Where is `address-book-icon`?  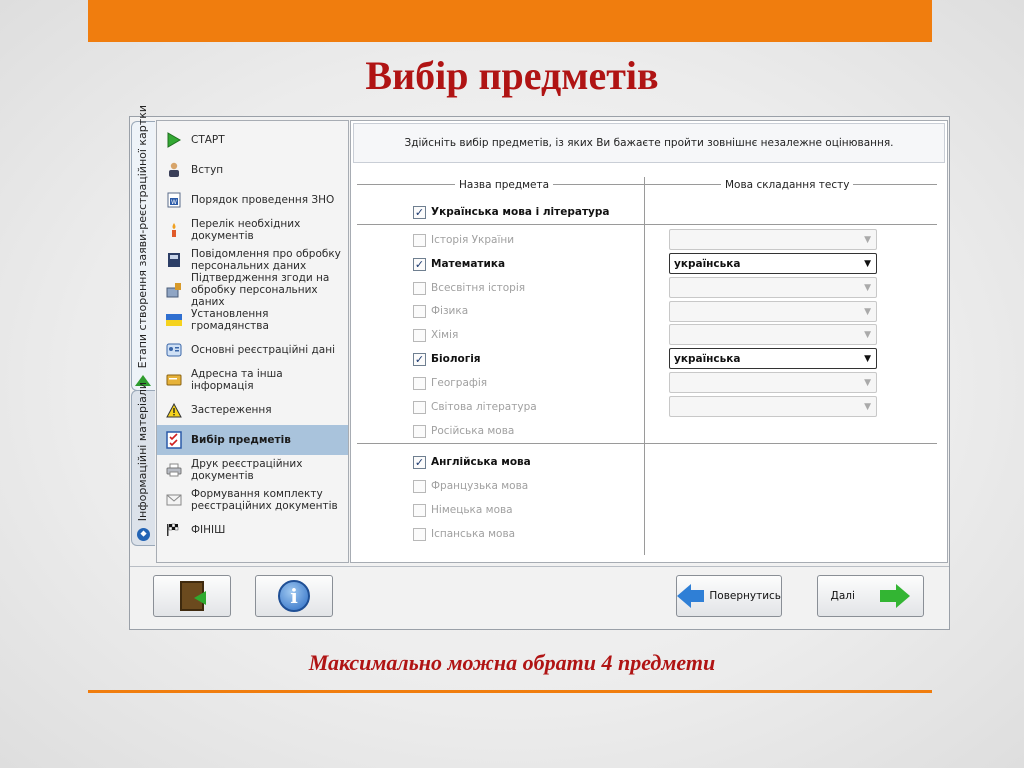 address-book-icon is located at coordinates (174, 380).